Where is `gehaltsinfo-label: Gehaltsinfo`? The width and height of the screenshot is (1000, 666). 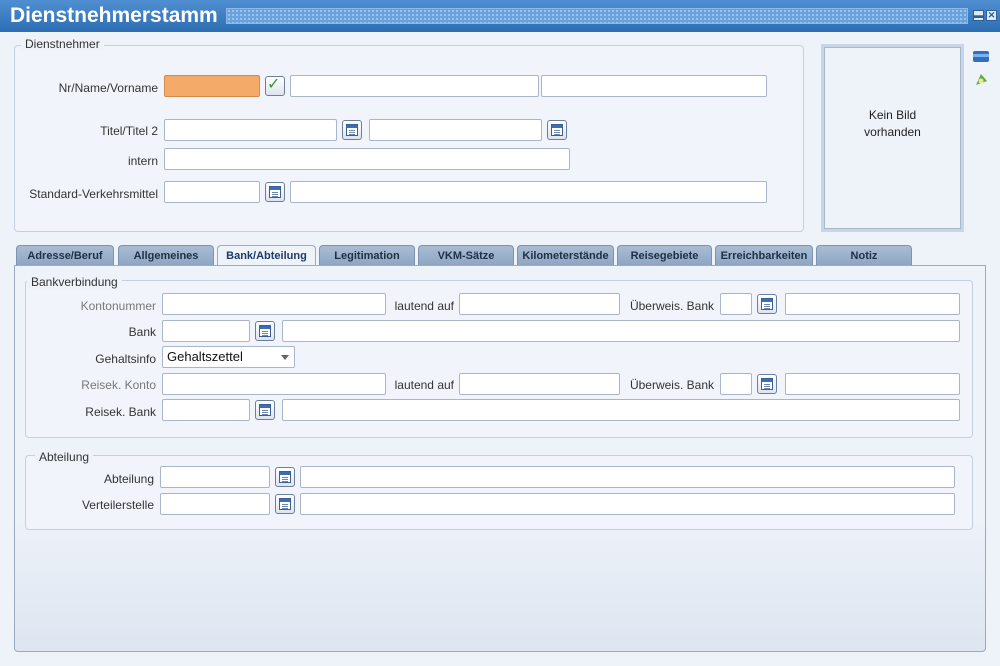
gehaltsinfo-label: Gehaltsinfo is located at coordinates (125, 359).